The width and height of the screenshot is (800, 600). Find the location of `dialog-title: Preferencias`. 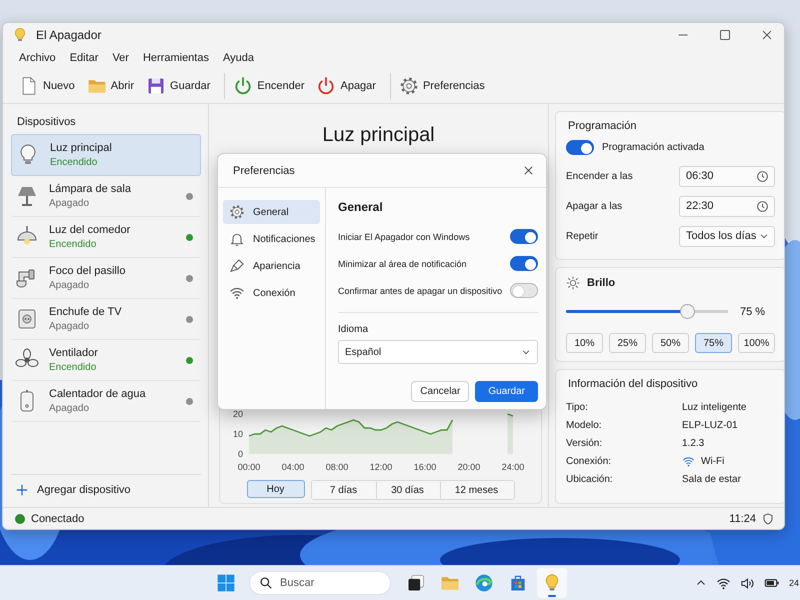

dialog-title: Preferencias is located at coordinates (264, 170).